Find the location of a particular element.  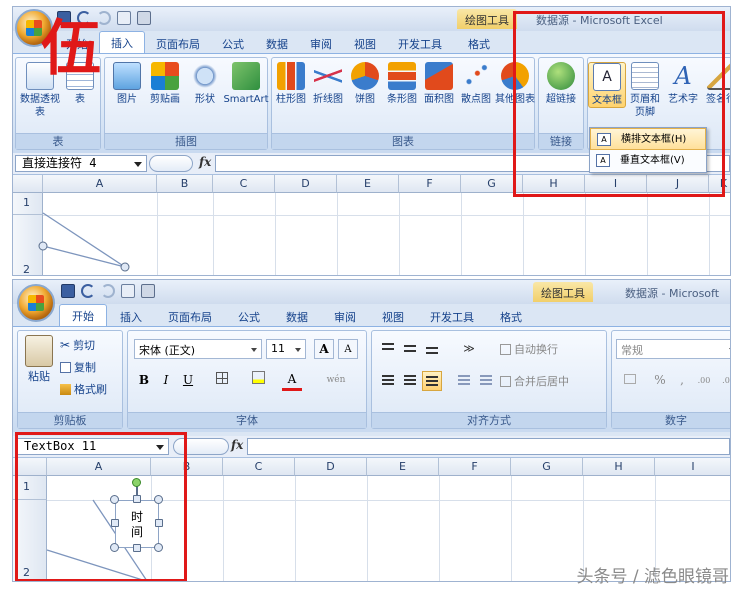

accounting-format-button is located at coordinates (630, 381).